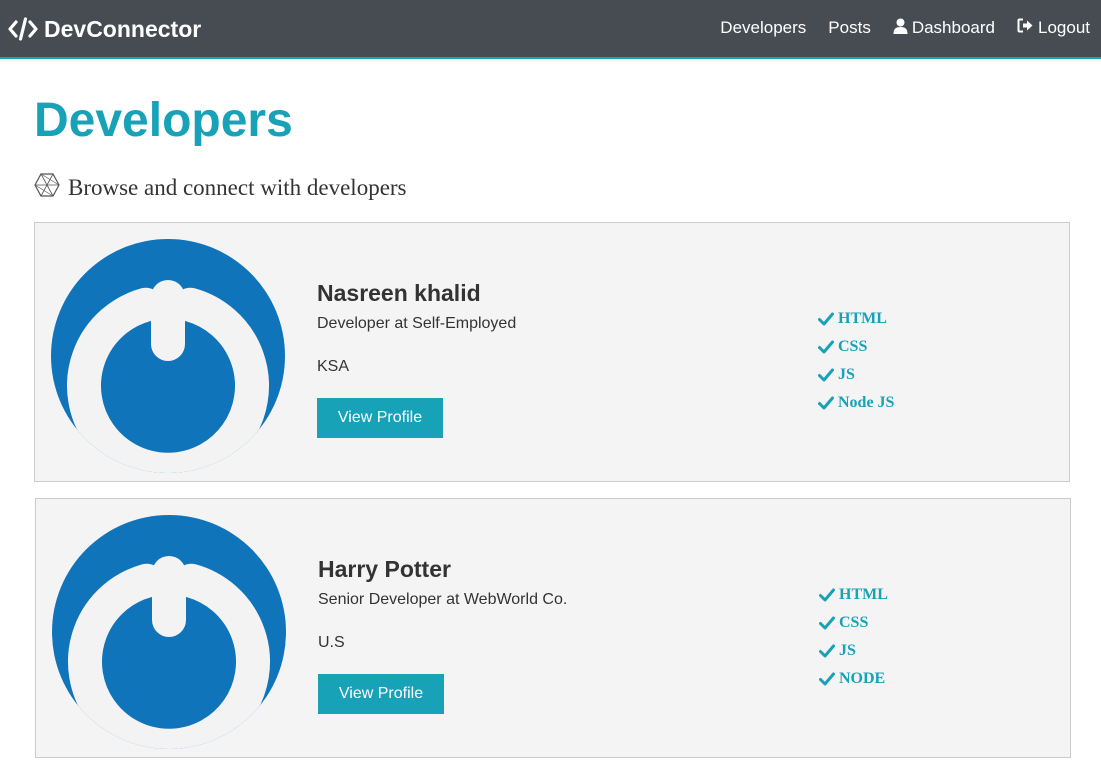  I want to click on skills-list: HTML CSS JS Node JS, so click(856, 361).